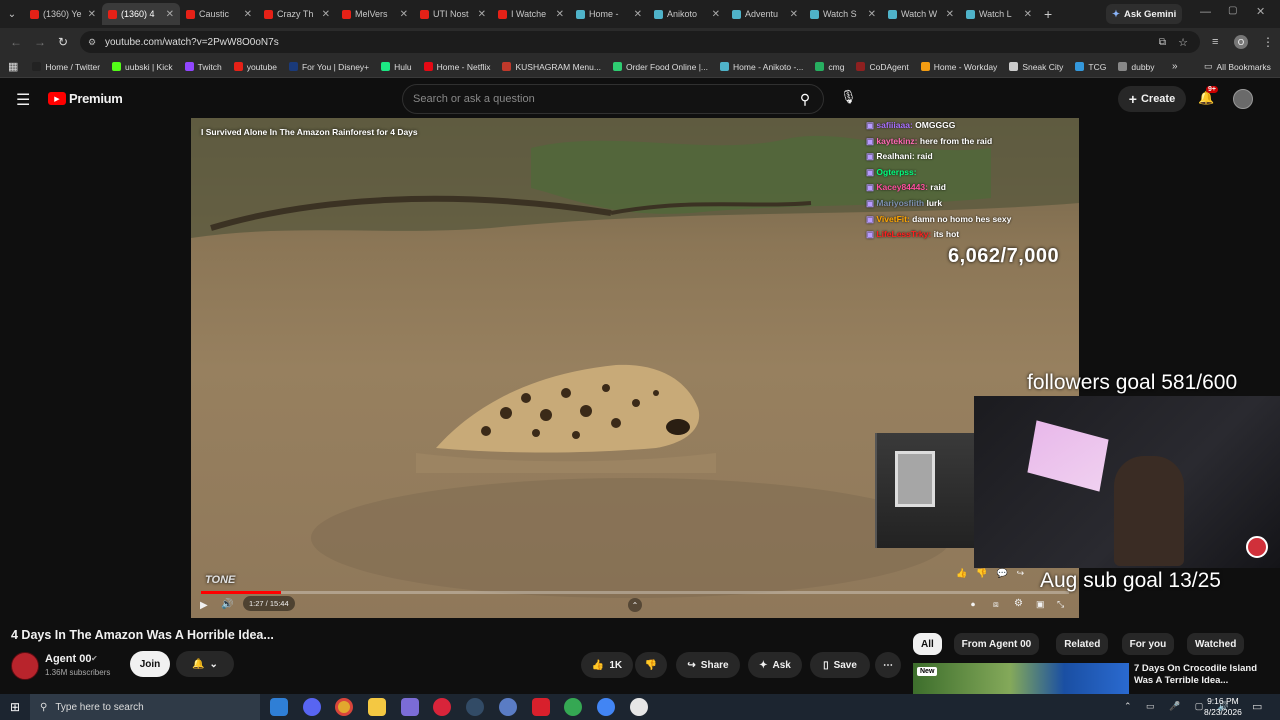  Describe the element at coordinates (573, 707) in the screenshot. I see `chrome-profile-icon` at that location.